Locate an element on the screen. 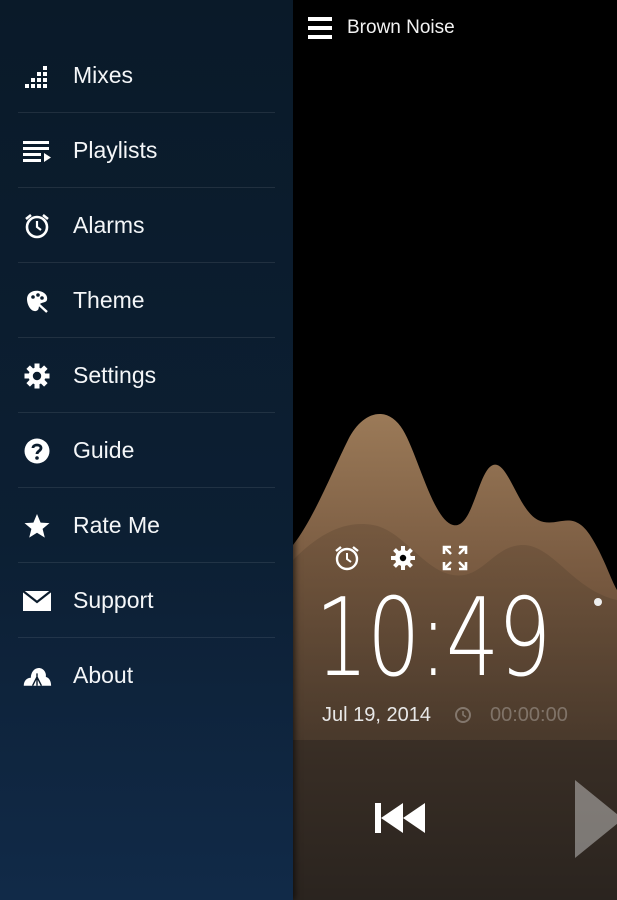 The image size is (617, 900). drawer-item-label: Rate Me is located at coordinates (116, 525).